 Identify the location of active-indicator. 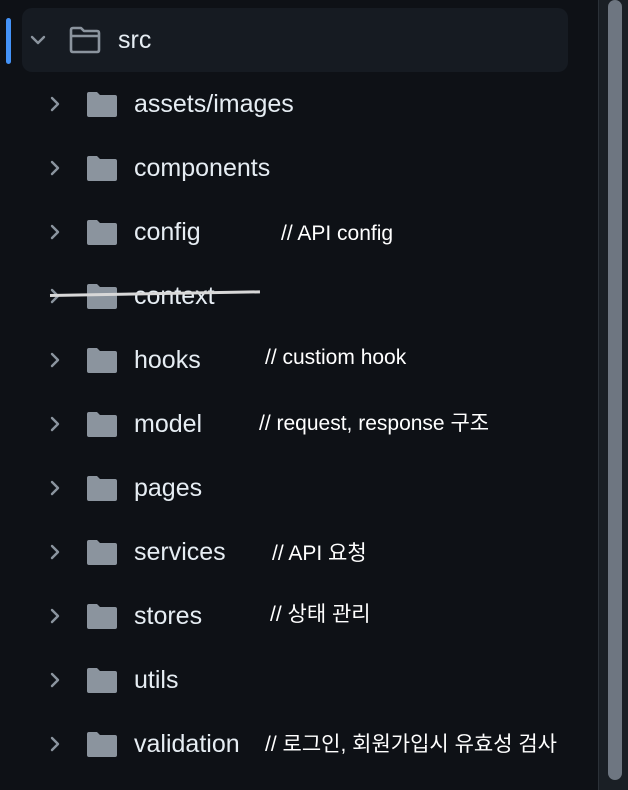
(8, 41).